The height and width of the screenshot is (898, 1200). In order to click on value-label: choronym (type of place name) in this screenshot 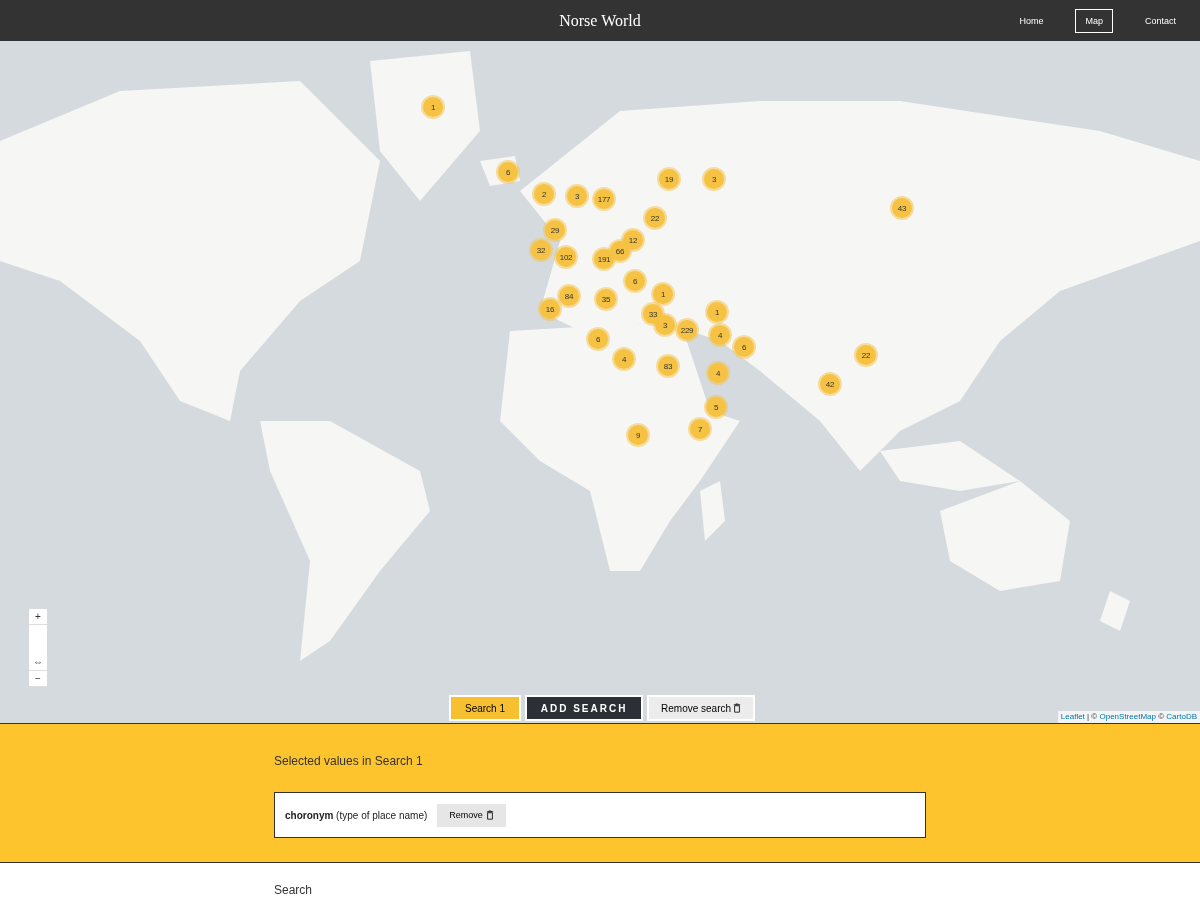, I will do `click(356, 815)`.